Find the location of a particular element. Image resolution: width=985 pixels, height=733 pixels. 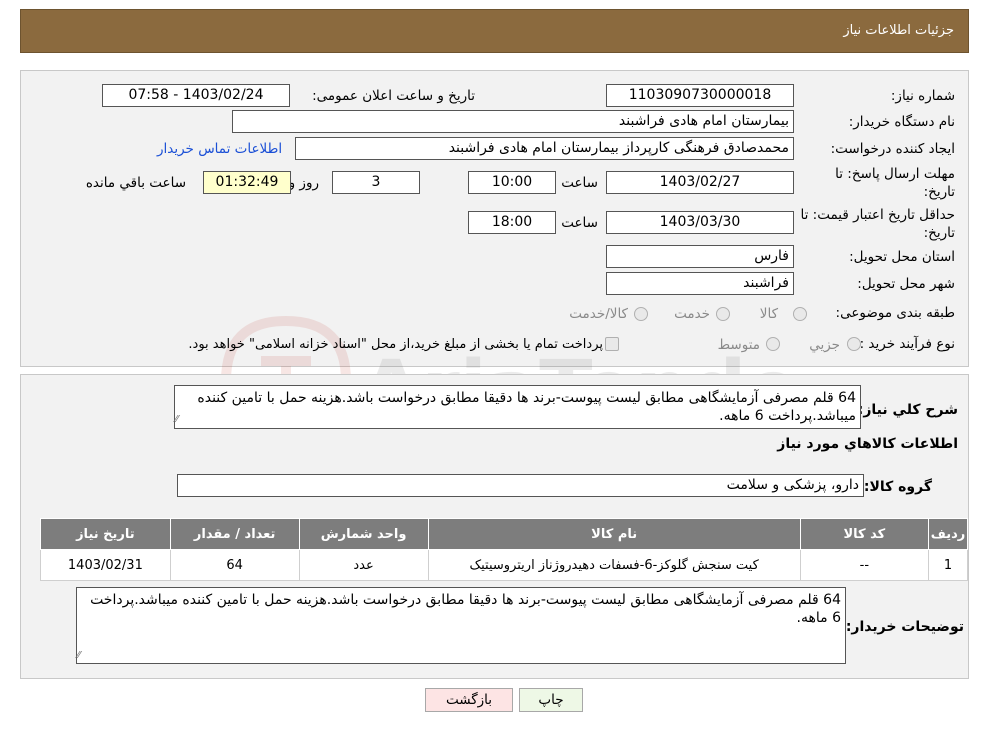

remaining-time-field: 01:32:49 is located at coordinates (247, 182).